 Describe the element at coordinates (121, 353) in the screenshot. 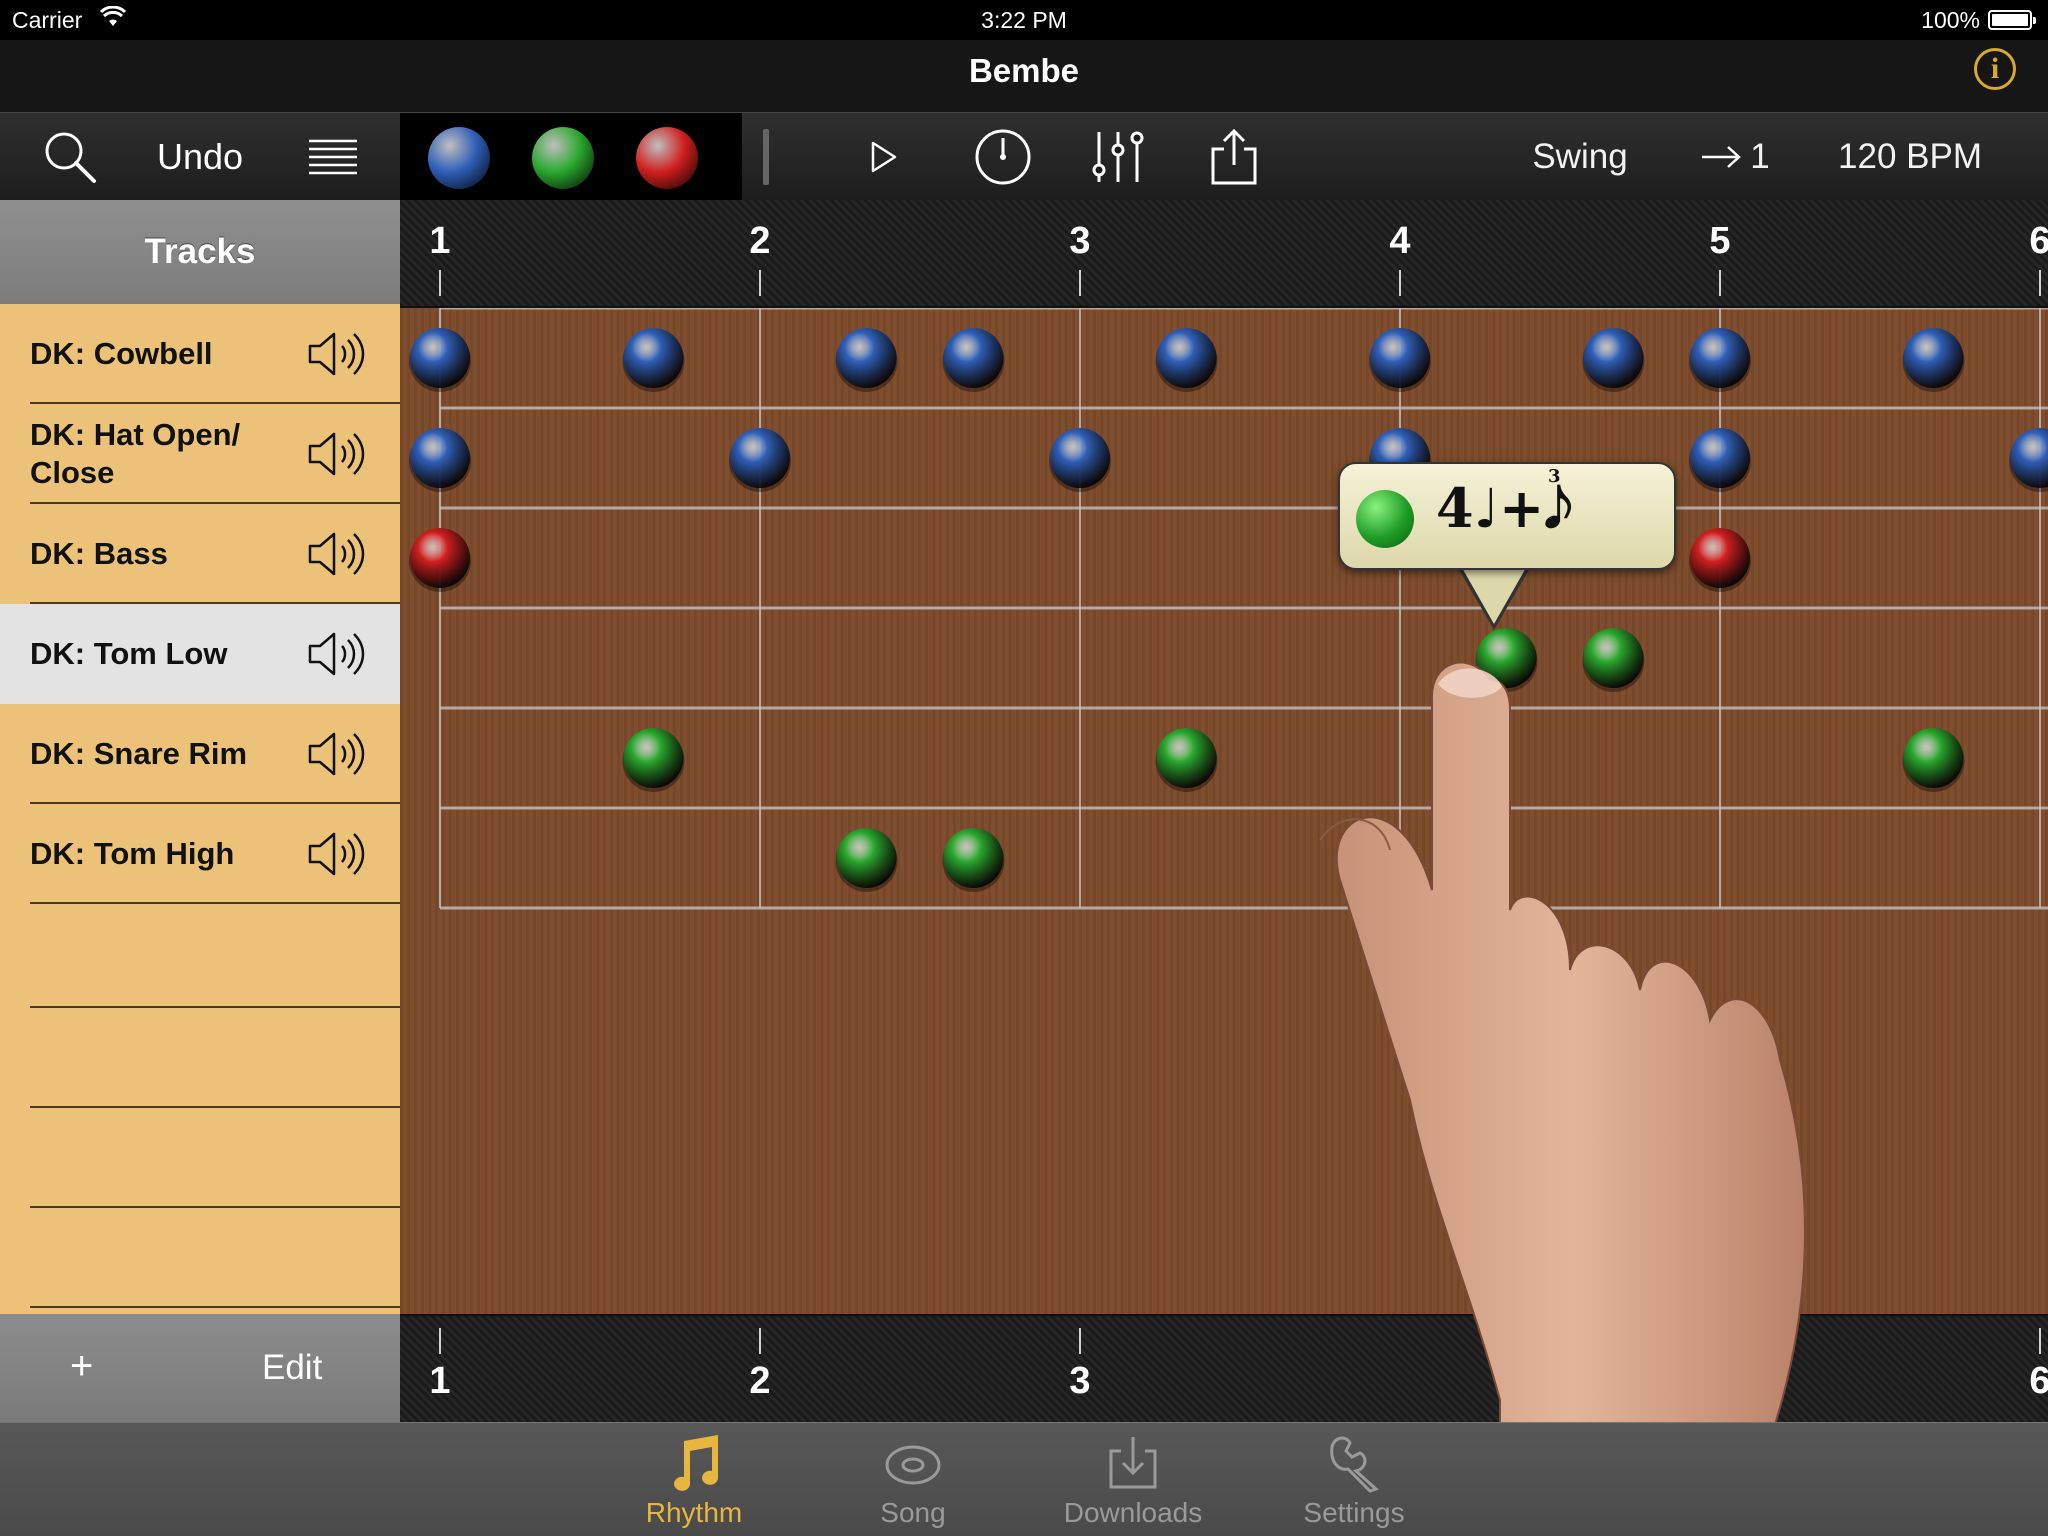

I see `track-label: DK: Cowbell` at that location.